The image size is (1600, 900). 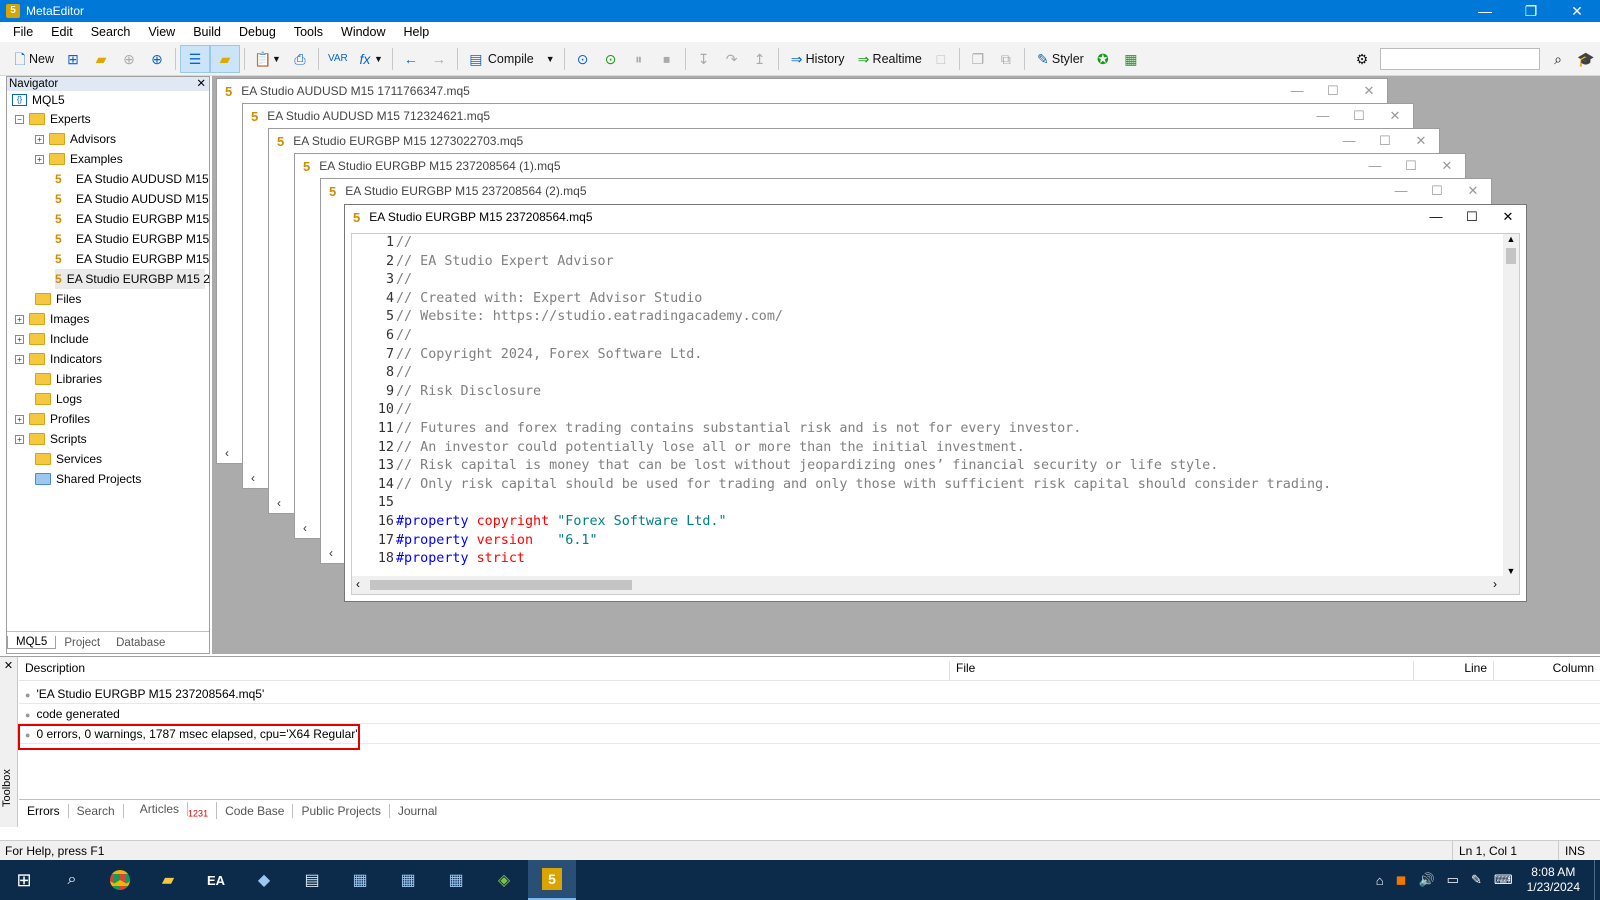 I want to click on open-button: ▰, so click(x=101, y=59).